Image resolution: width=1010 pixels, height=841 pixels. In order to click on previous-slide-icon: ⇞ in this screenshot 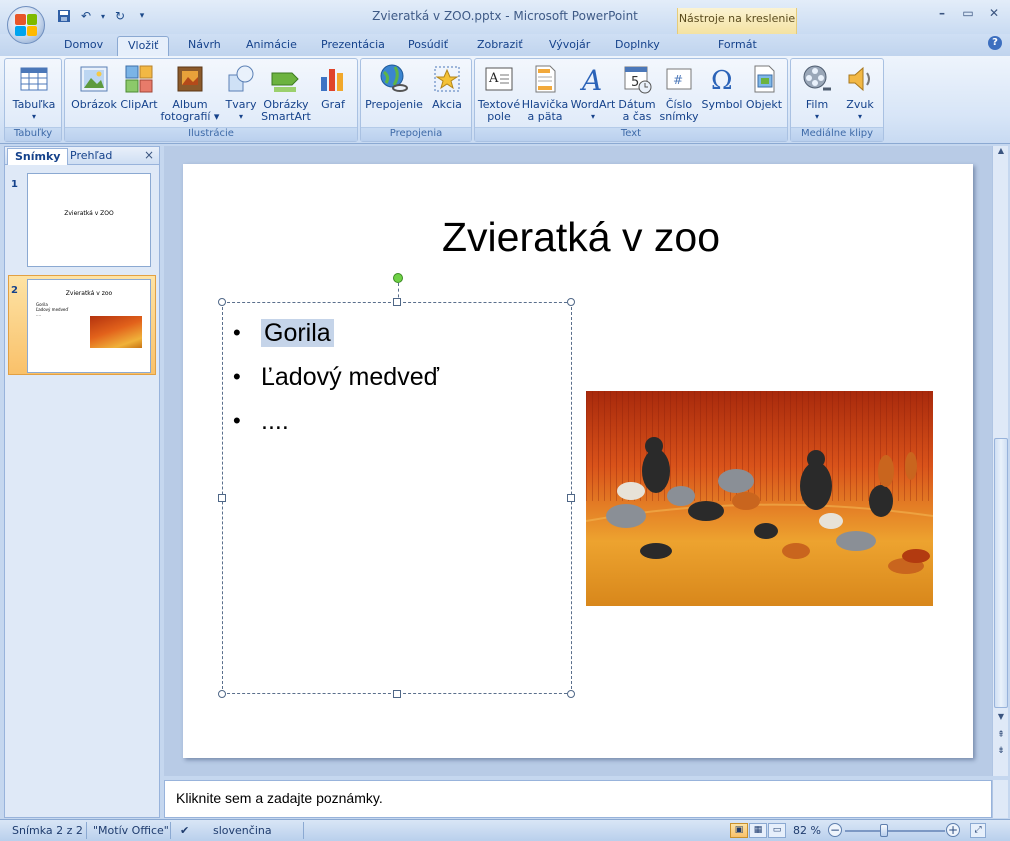, I will do `click(1001, 737)`.